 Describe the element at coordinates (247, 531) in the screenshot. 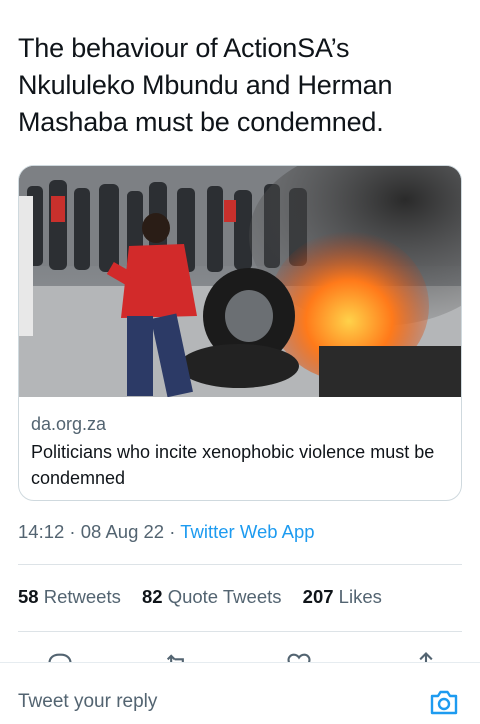

I see `source-app-link: Twitter Web App` at that location.